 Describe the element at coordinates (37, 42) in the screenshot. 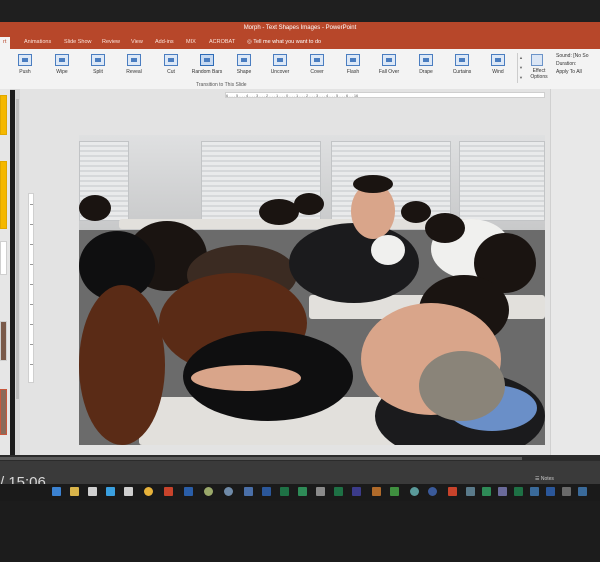

I see `tab-animations: Animations` at that location.